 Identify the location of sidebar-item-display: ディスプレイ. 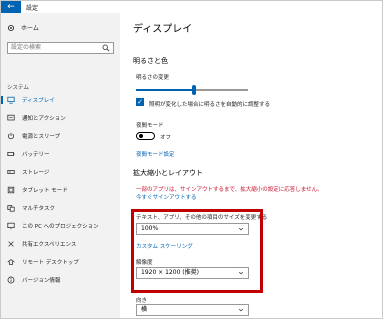
(60, 100).